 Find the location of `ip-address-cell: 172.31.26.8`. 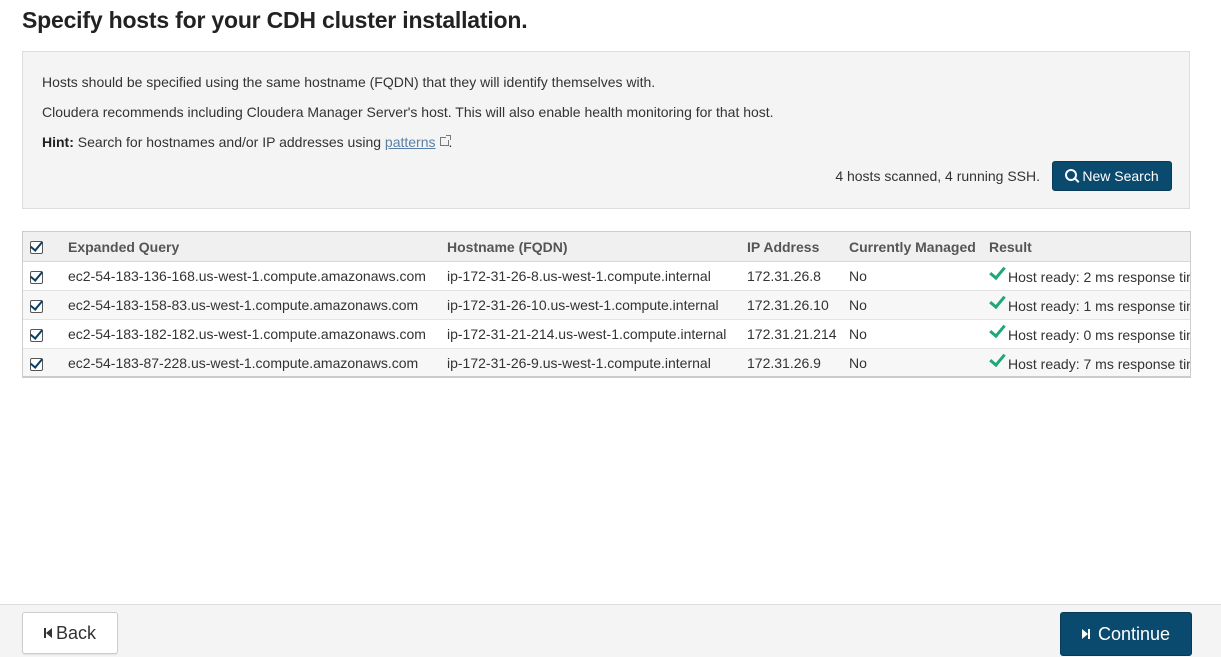

ip-address-cell: 172.31.26.8 is located at coordinates (798, 276).